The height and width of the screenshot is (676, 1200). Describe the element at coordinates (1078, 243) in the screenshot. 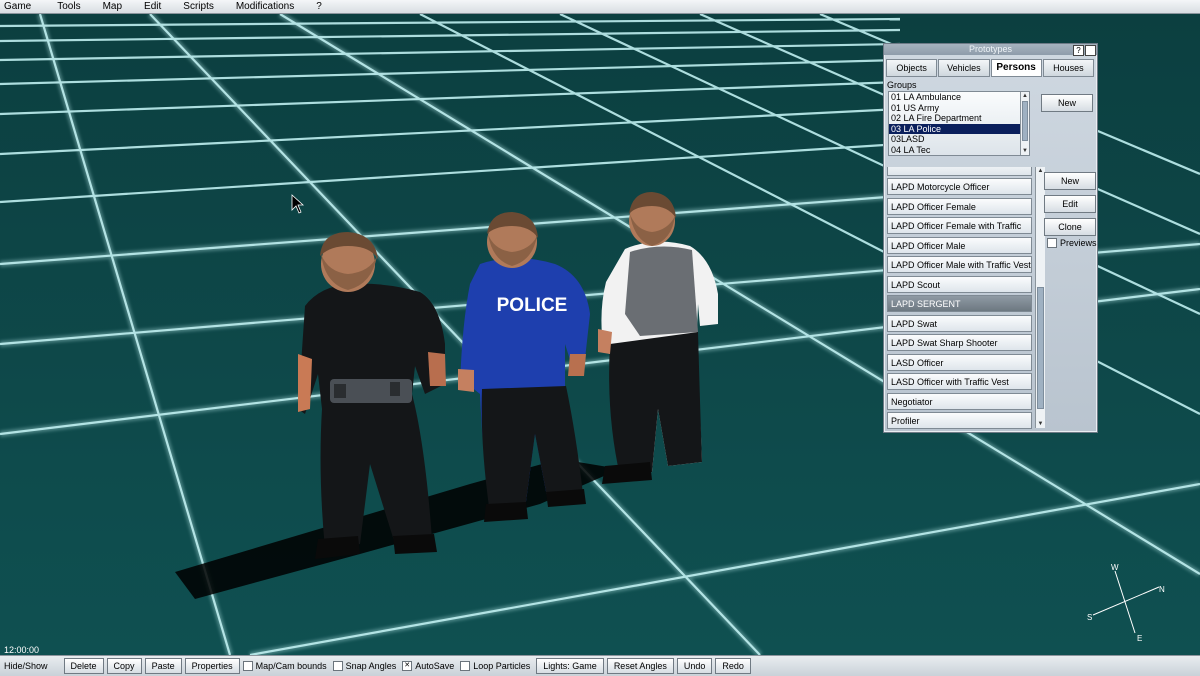

I see `previews-label: Previews` at that location.